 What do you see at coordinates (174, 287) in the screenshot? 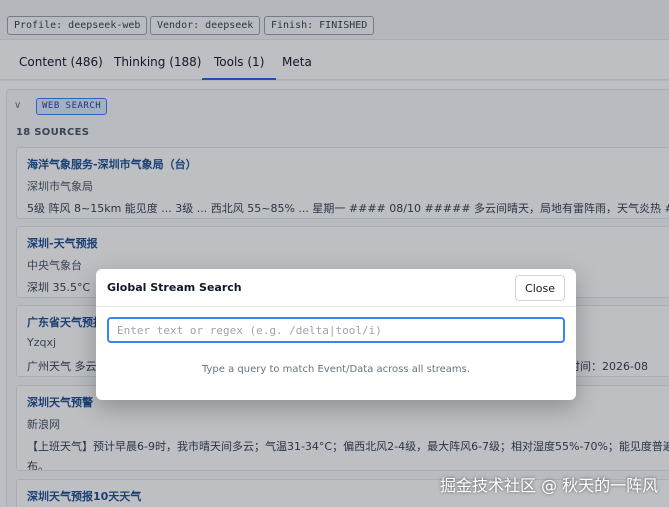
I see `dialog-title: Global Stream Search` at bounding box center [174, 287].